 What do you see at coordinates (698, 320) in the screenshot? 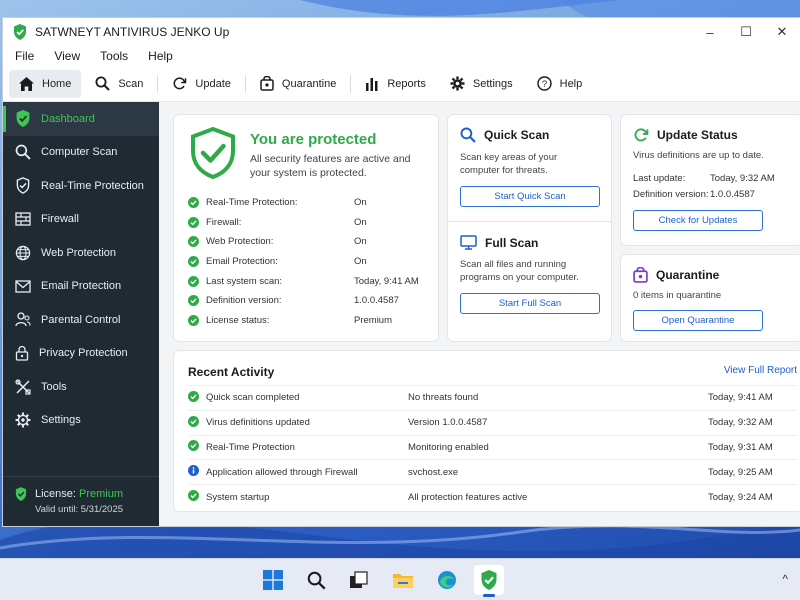
I see `open-quarantine-button: Open Quarantine` at bounding box center [698, 320].